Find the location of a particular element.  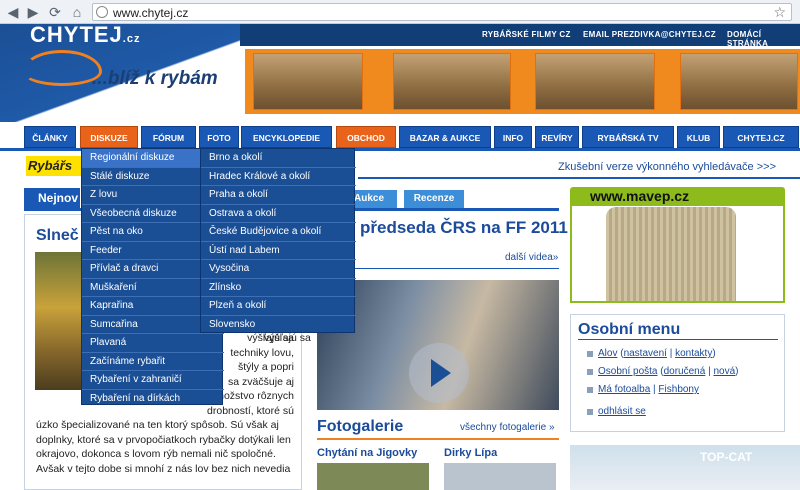

browser-toolbar: ◀ ▶ ⟳ ⌂ www.chytej.cz ☆ is located at coordinates (400, 12).